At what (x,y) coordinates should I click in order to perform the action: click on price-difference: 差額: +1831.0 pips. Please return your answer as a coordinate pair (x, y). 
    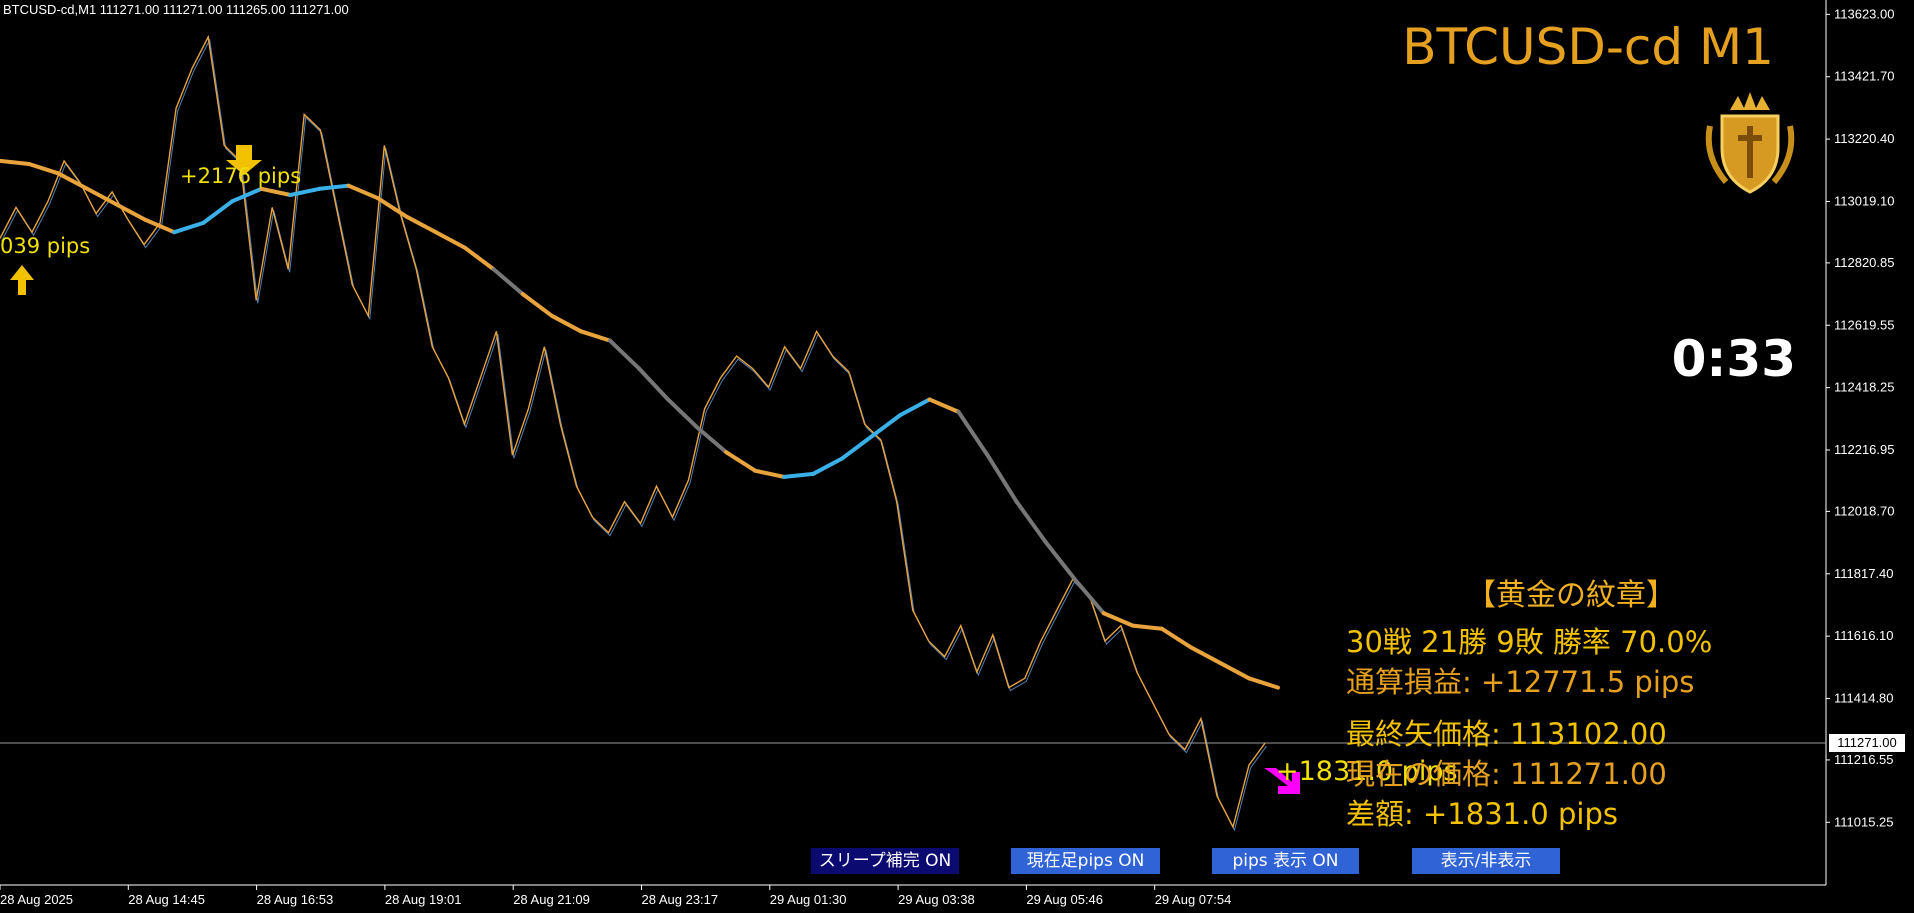
    Looking at the image, I should click on (1482, 814).